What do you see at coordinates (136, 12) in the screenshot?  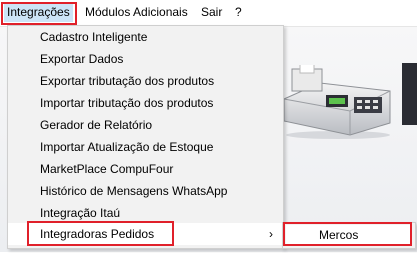 I see `menu-modulos-adicionais: Módulos Adicionais` at bounding box center [136, 12].